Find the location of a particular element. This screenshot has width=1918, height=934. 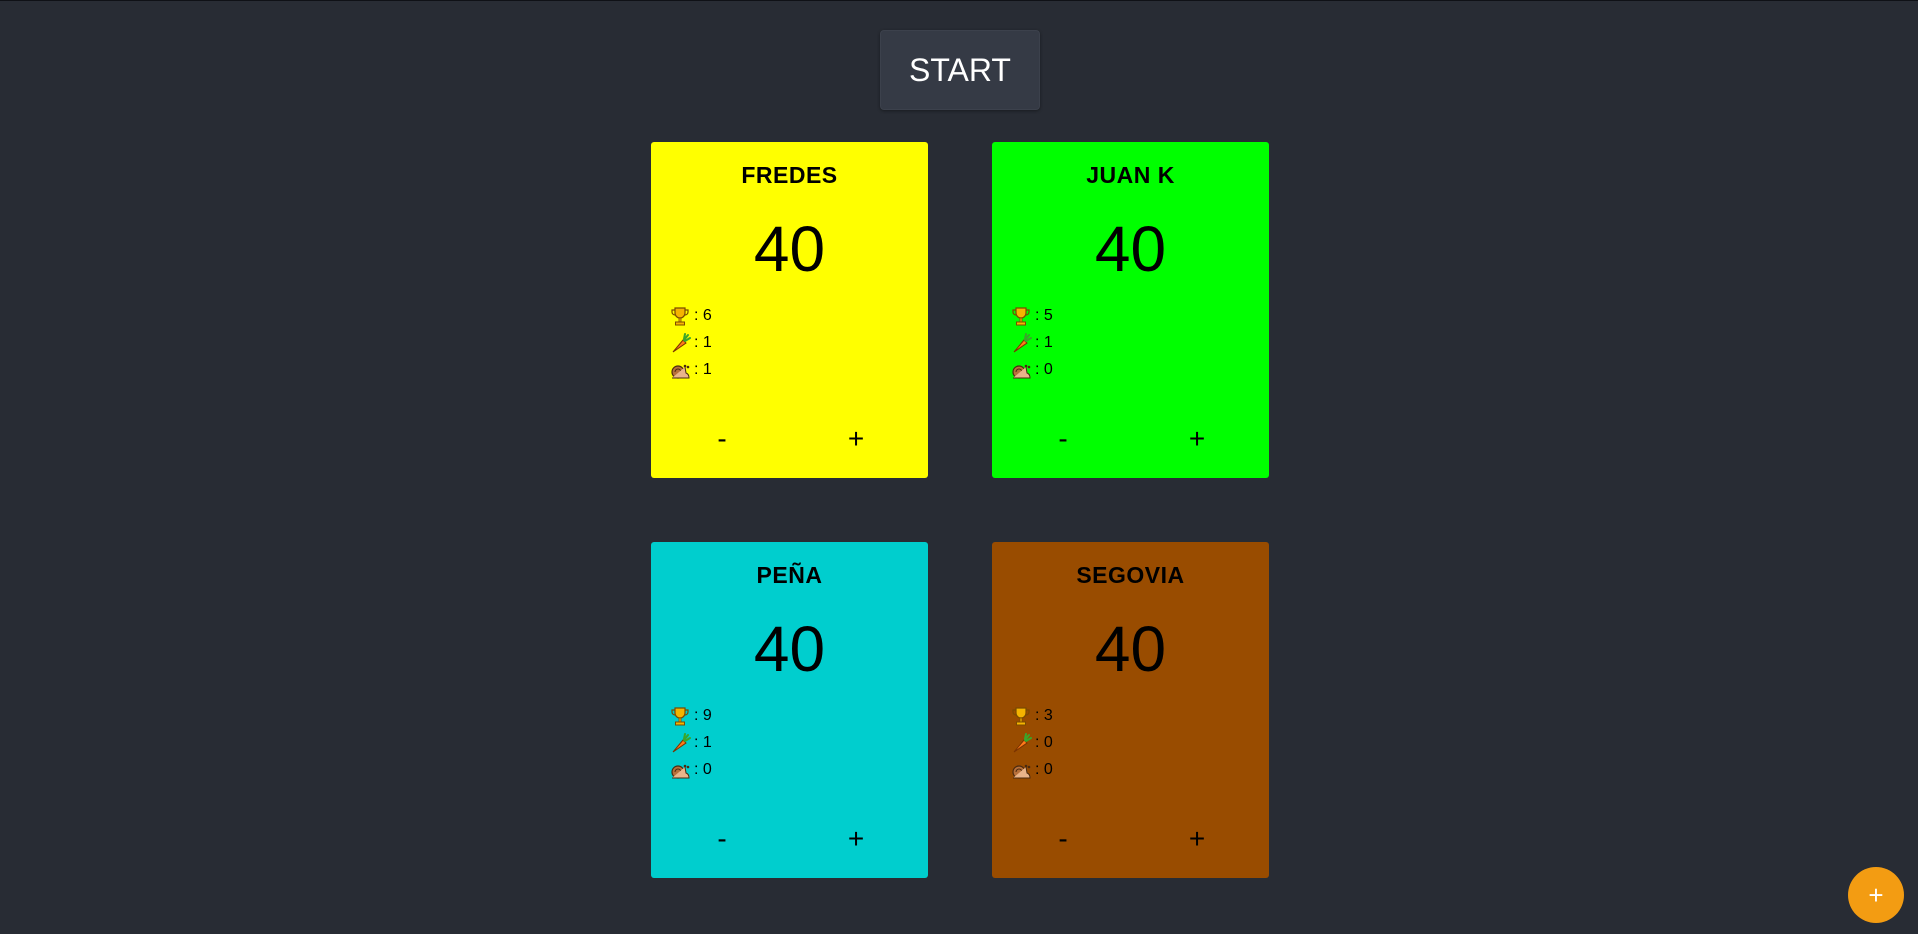

player-stats: : 5 : 1 : 0 is located at coordinates (1031, 342).